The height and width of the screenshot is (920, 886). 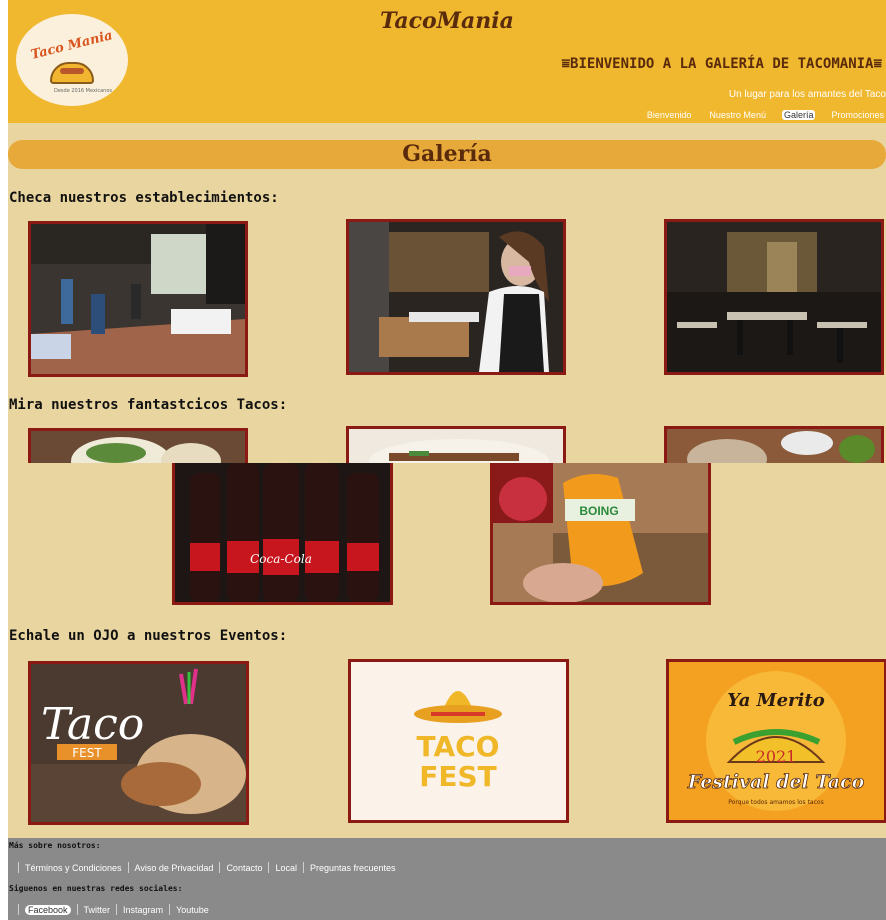 I want to click on coca-cola-image: Coca-Cola, so click(x=282, y=532).